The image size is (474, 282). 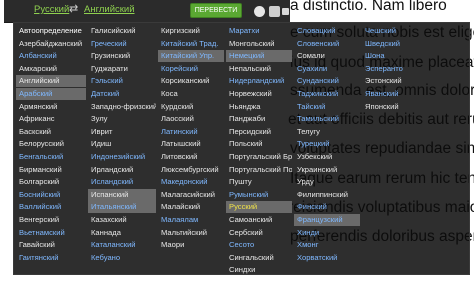 What do you see at coordinates (259, 31) in the screenshot?
I see `language-option: Маратхи` at bounding box center [259, 31].